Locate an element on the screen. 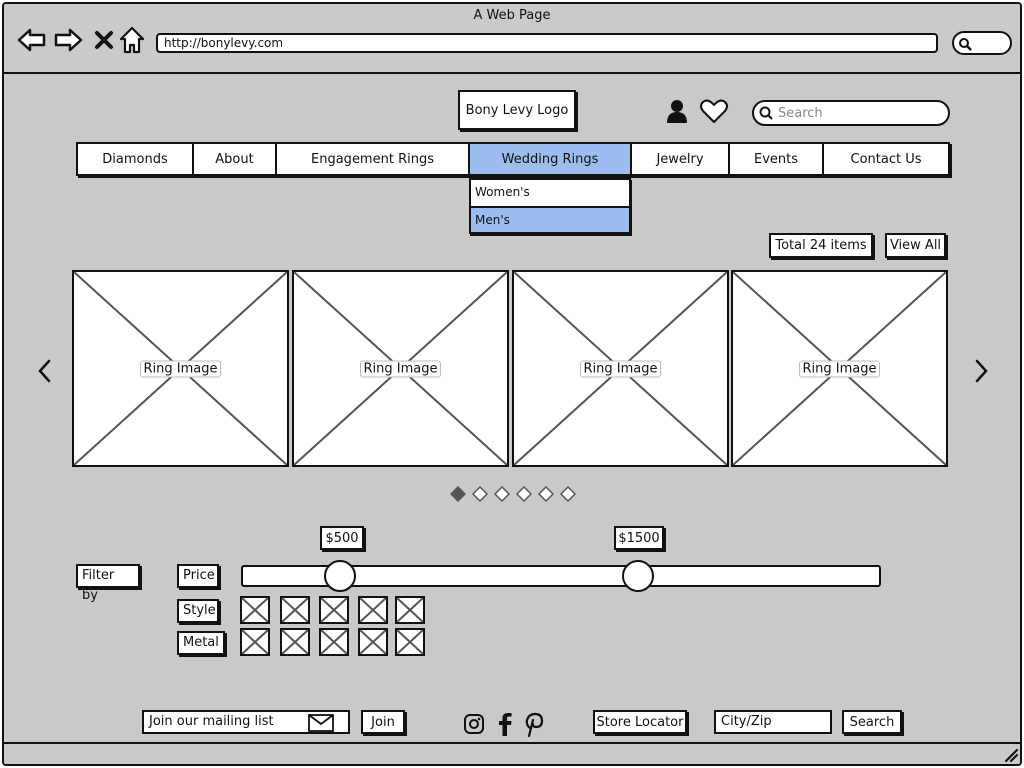 This screenshot has height=768, width=1024. style-filter-label: Style is located at coordinates (198, 611).